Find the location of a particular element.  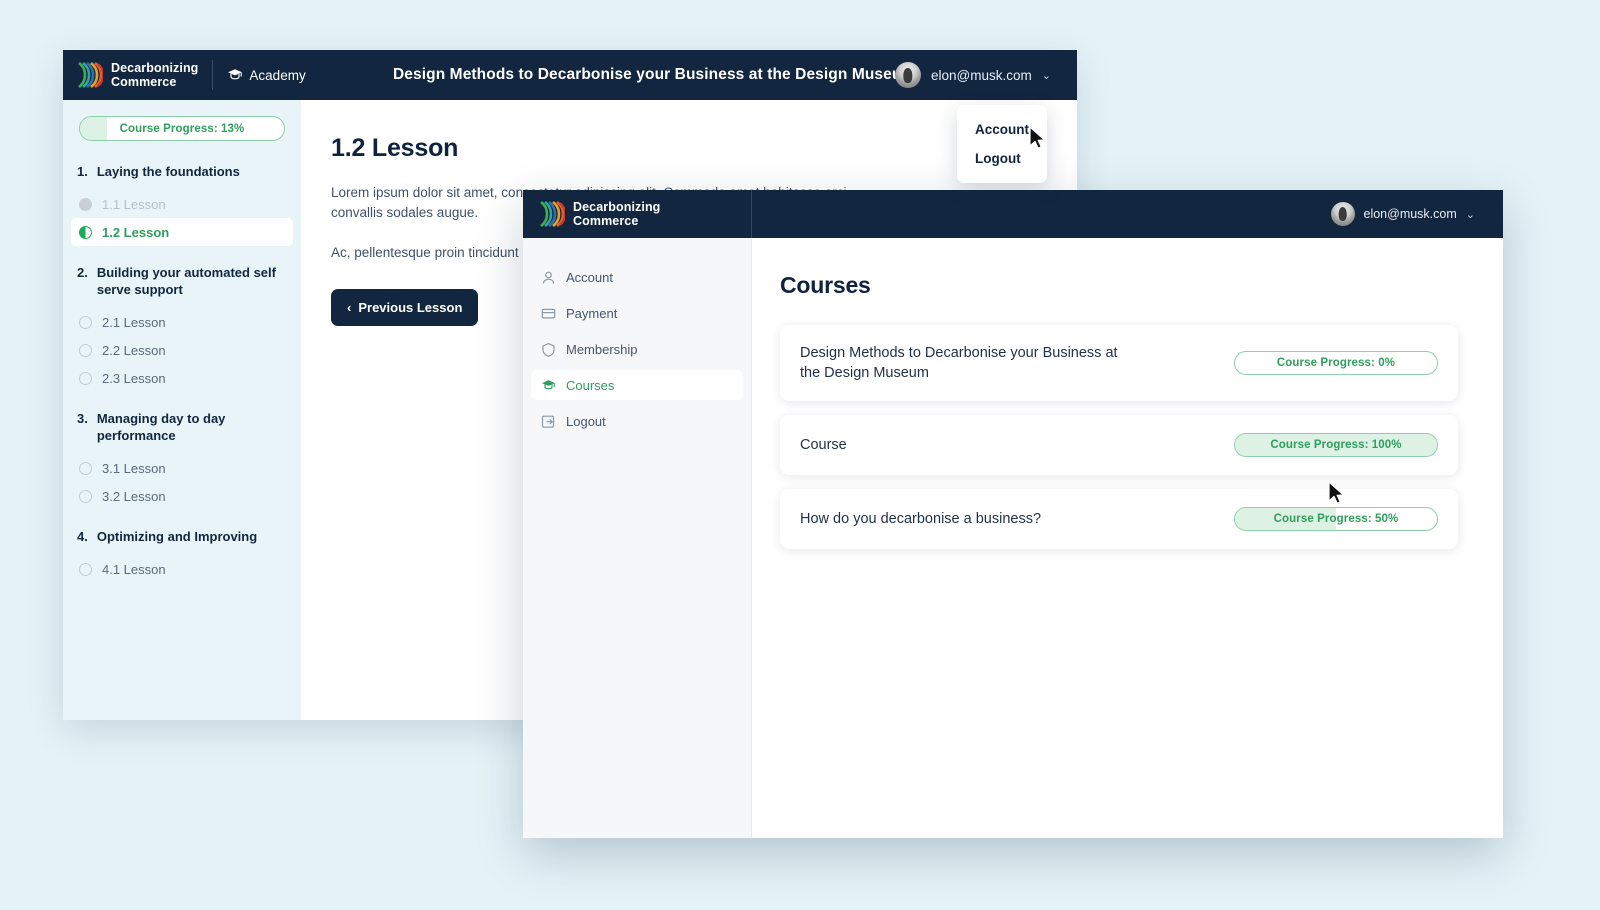

front-brand-logo: Decarbonizing Commerce is located at coordinates (637, 214).